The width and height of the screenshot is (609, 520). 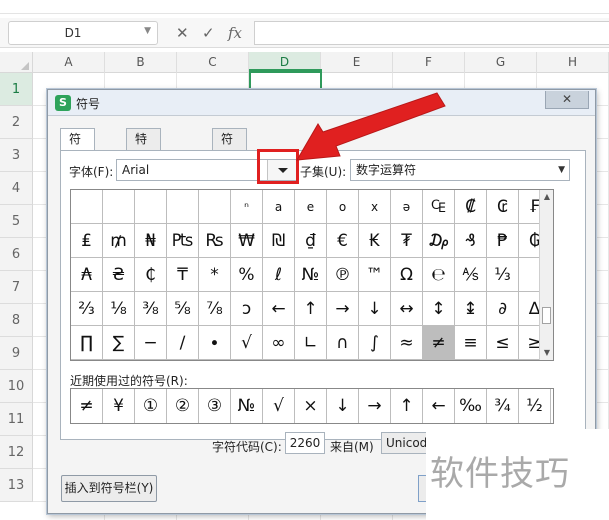 What do you see at coordinates (16, 353) in the screenshot?
I see `row-header-9: 9` at bounding box center [16, 353].